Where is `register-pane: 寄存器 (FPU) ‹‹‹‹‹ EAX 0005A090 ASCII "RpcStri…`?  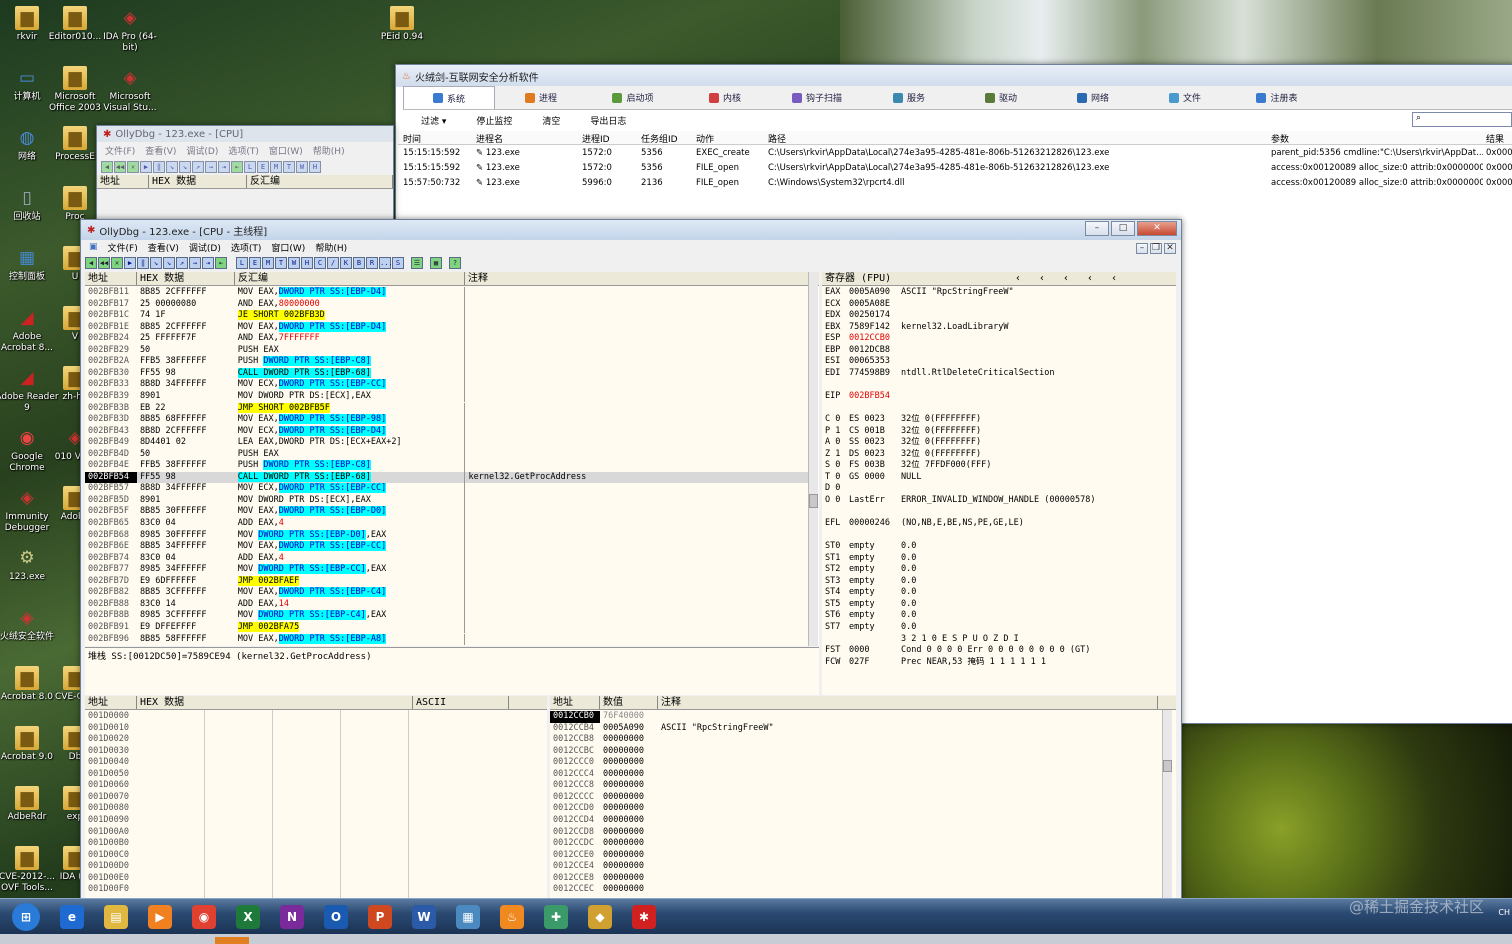
register-pane: 寄存器 (FPU) ‹‹‹‹‹ EAX 0005A090 ASCII "RpcStri… is located at coordinates (999, 483).